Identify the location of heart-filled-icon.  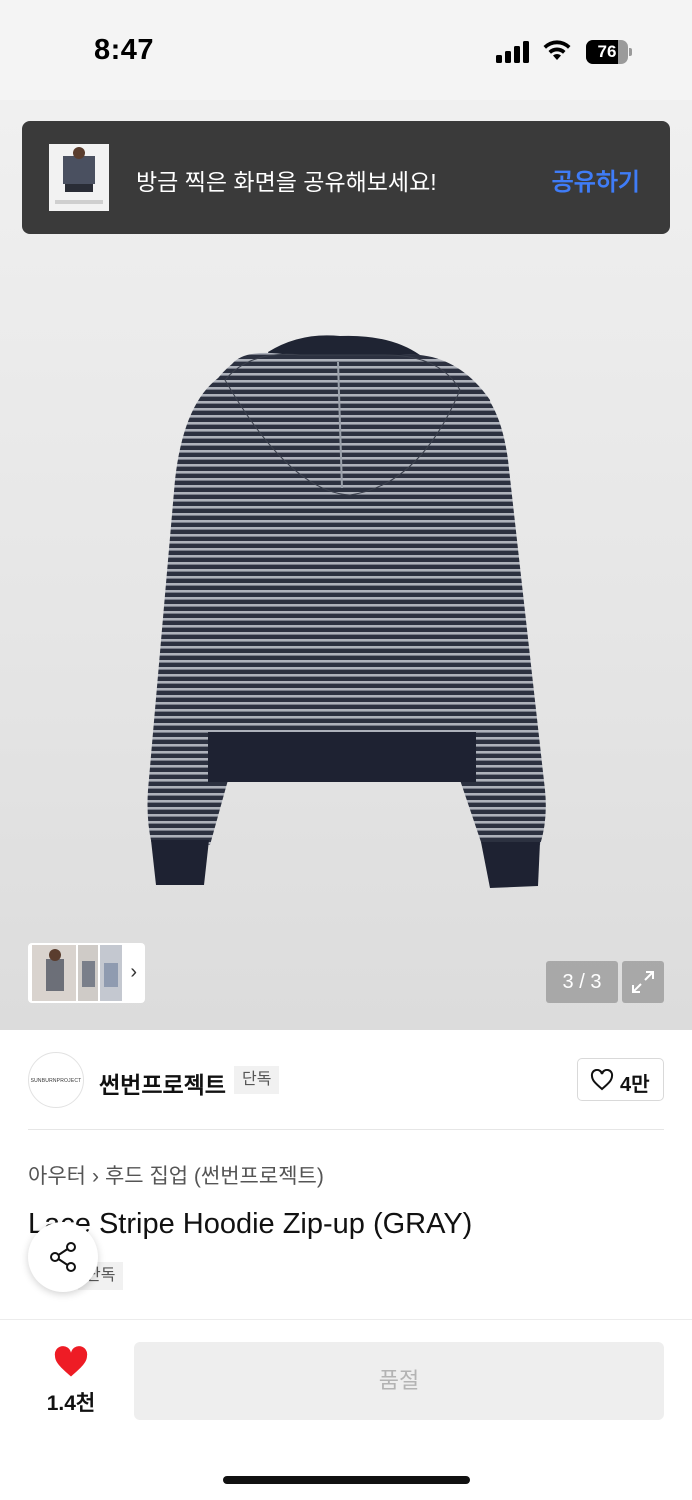
(71, 1361).